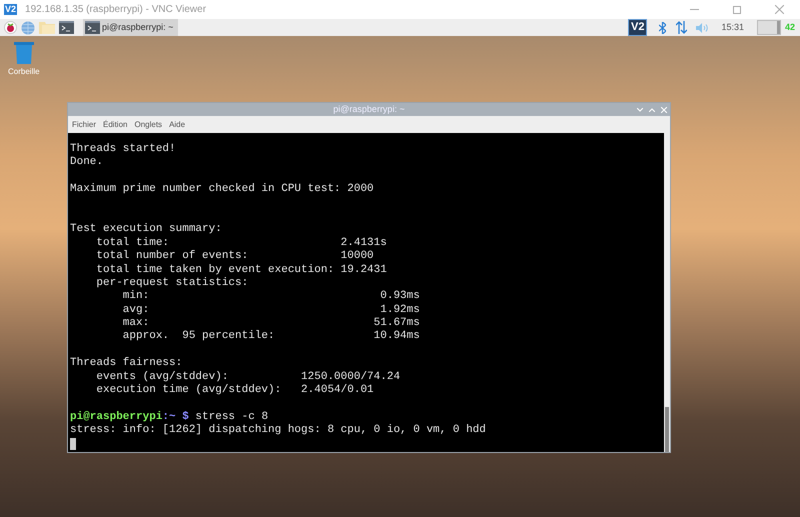 The height and width of the screenshot is (517, 800). Describe the element at coordinates (640, 110) in the screenshot. I see `minimize-icon` at that location.